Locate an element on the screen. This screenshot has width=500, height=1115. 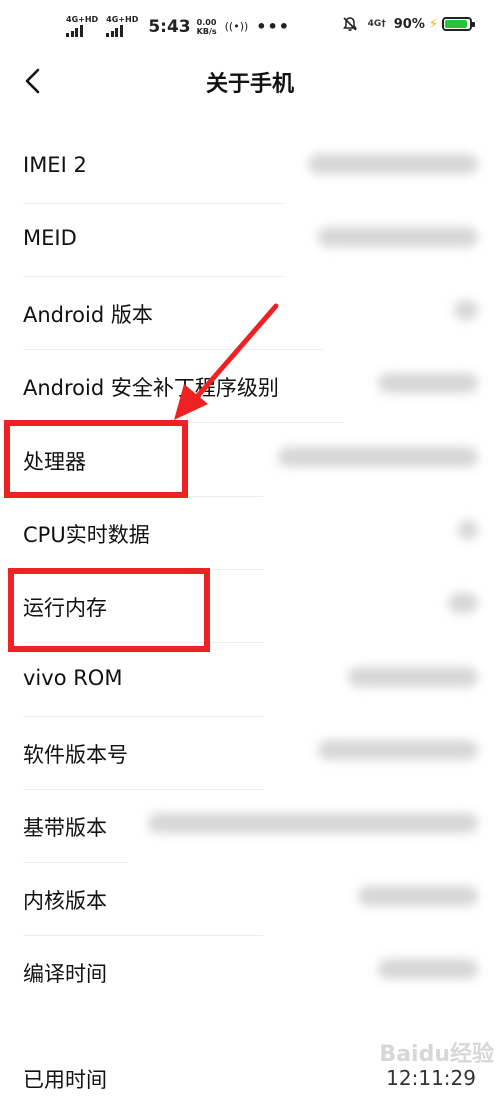
baidu-watermark: Baidu经验 is located at coordinates (419, 1049).